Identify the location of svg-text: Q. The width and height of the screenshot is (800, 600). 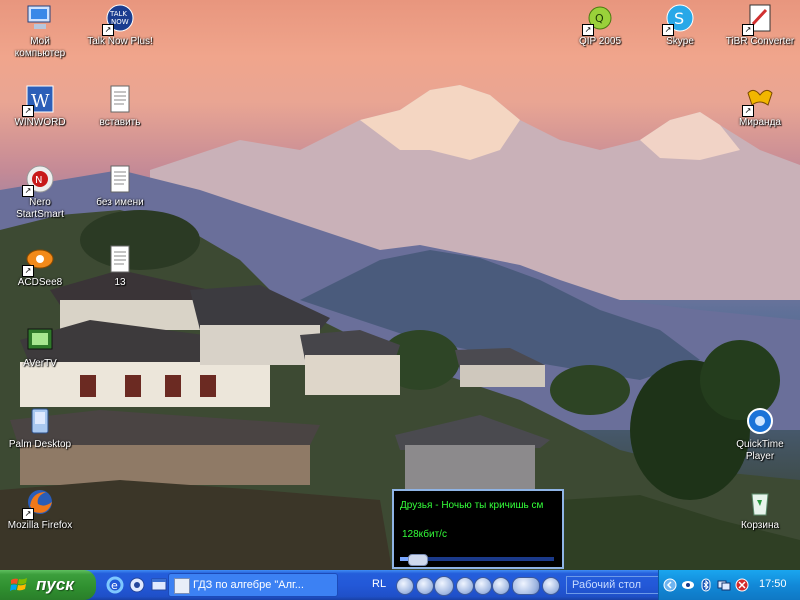
(599, 18).